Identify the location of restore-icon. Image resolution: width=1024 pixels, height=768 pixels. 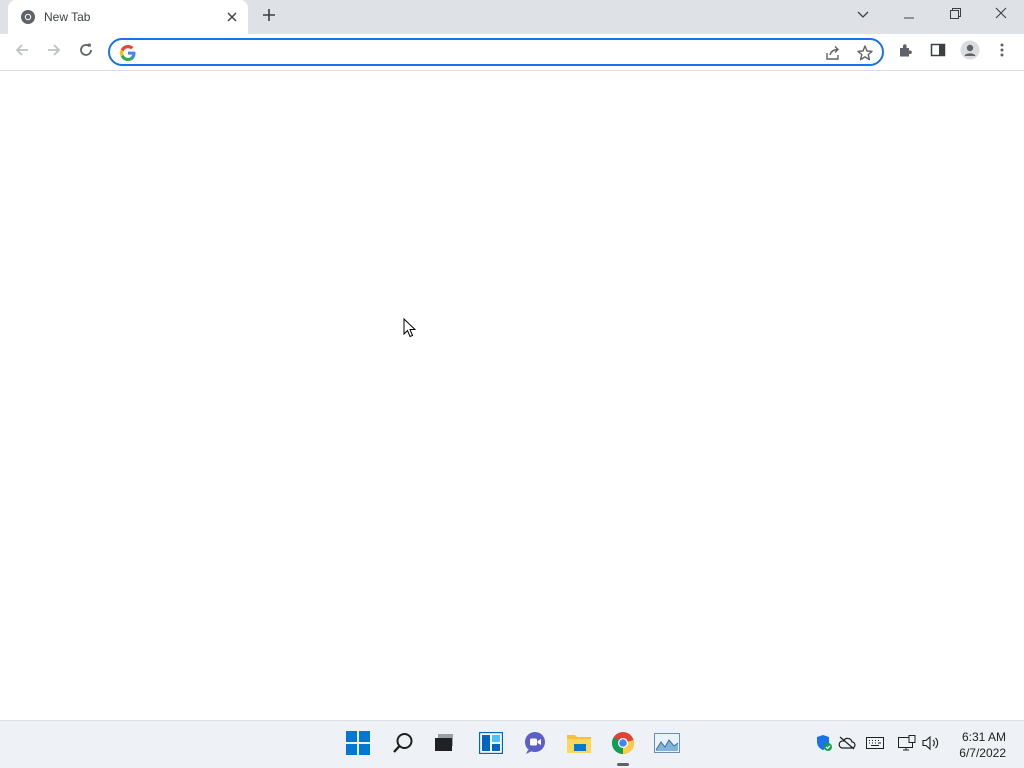
(955, 15).